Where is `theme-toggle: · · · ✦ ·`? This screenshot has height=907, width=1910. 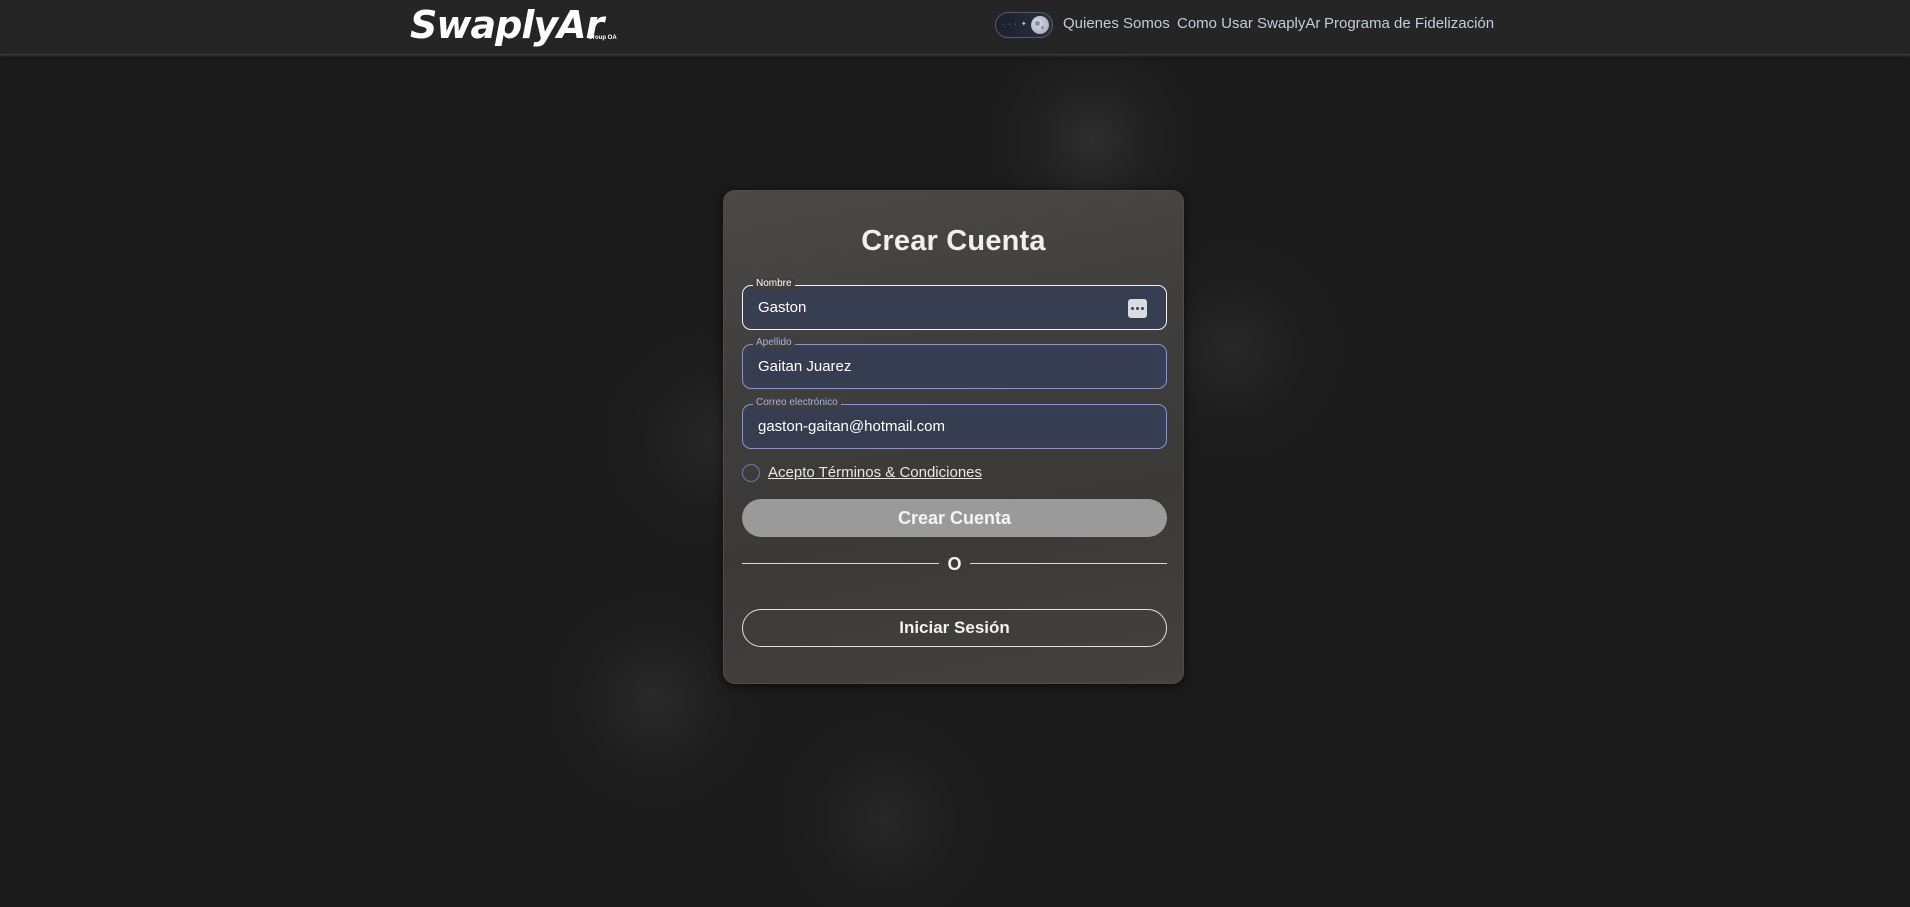 theme-toggle: · · · ✦ · is located at coordinates (1024, 25).